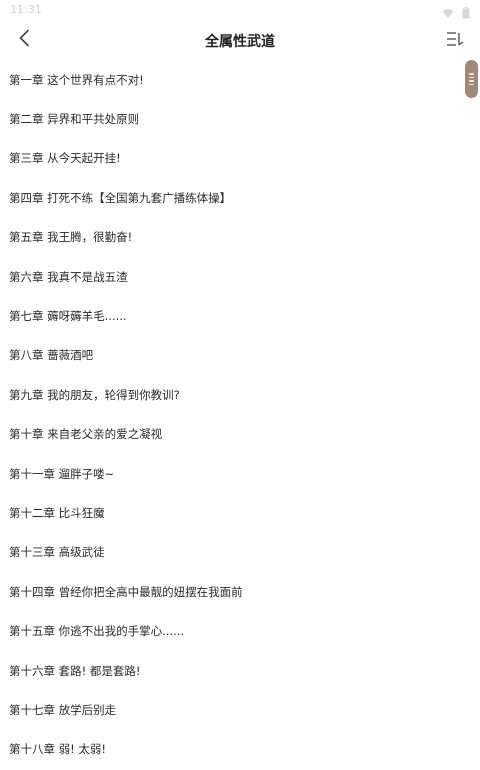 This screenshot has height=770, width=480. Describe the element at coordinates (240, 473) in the screenshot. I see `chapter-item: 第十一章 遛胖子喽~` at that location.